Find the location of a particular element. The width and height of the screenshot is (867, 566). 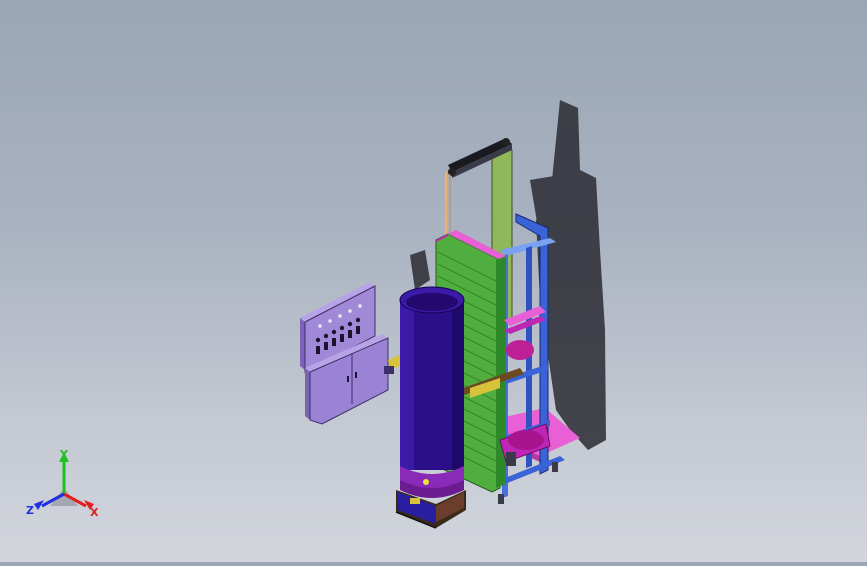

storage-tank is located at coordinates (432, 392).